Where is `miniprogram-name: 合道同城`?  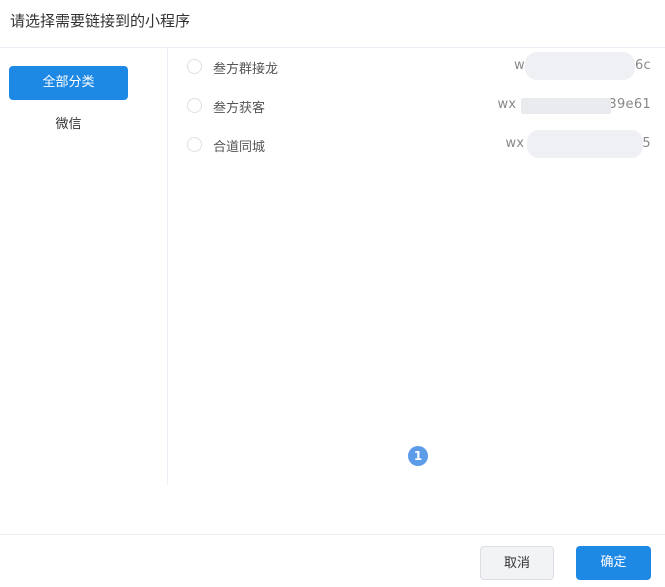
miniprogram-name: 合道同城 is located at coordinates (239, 147).